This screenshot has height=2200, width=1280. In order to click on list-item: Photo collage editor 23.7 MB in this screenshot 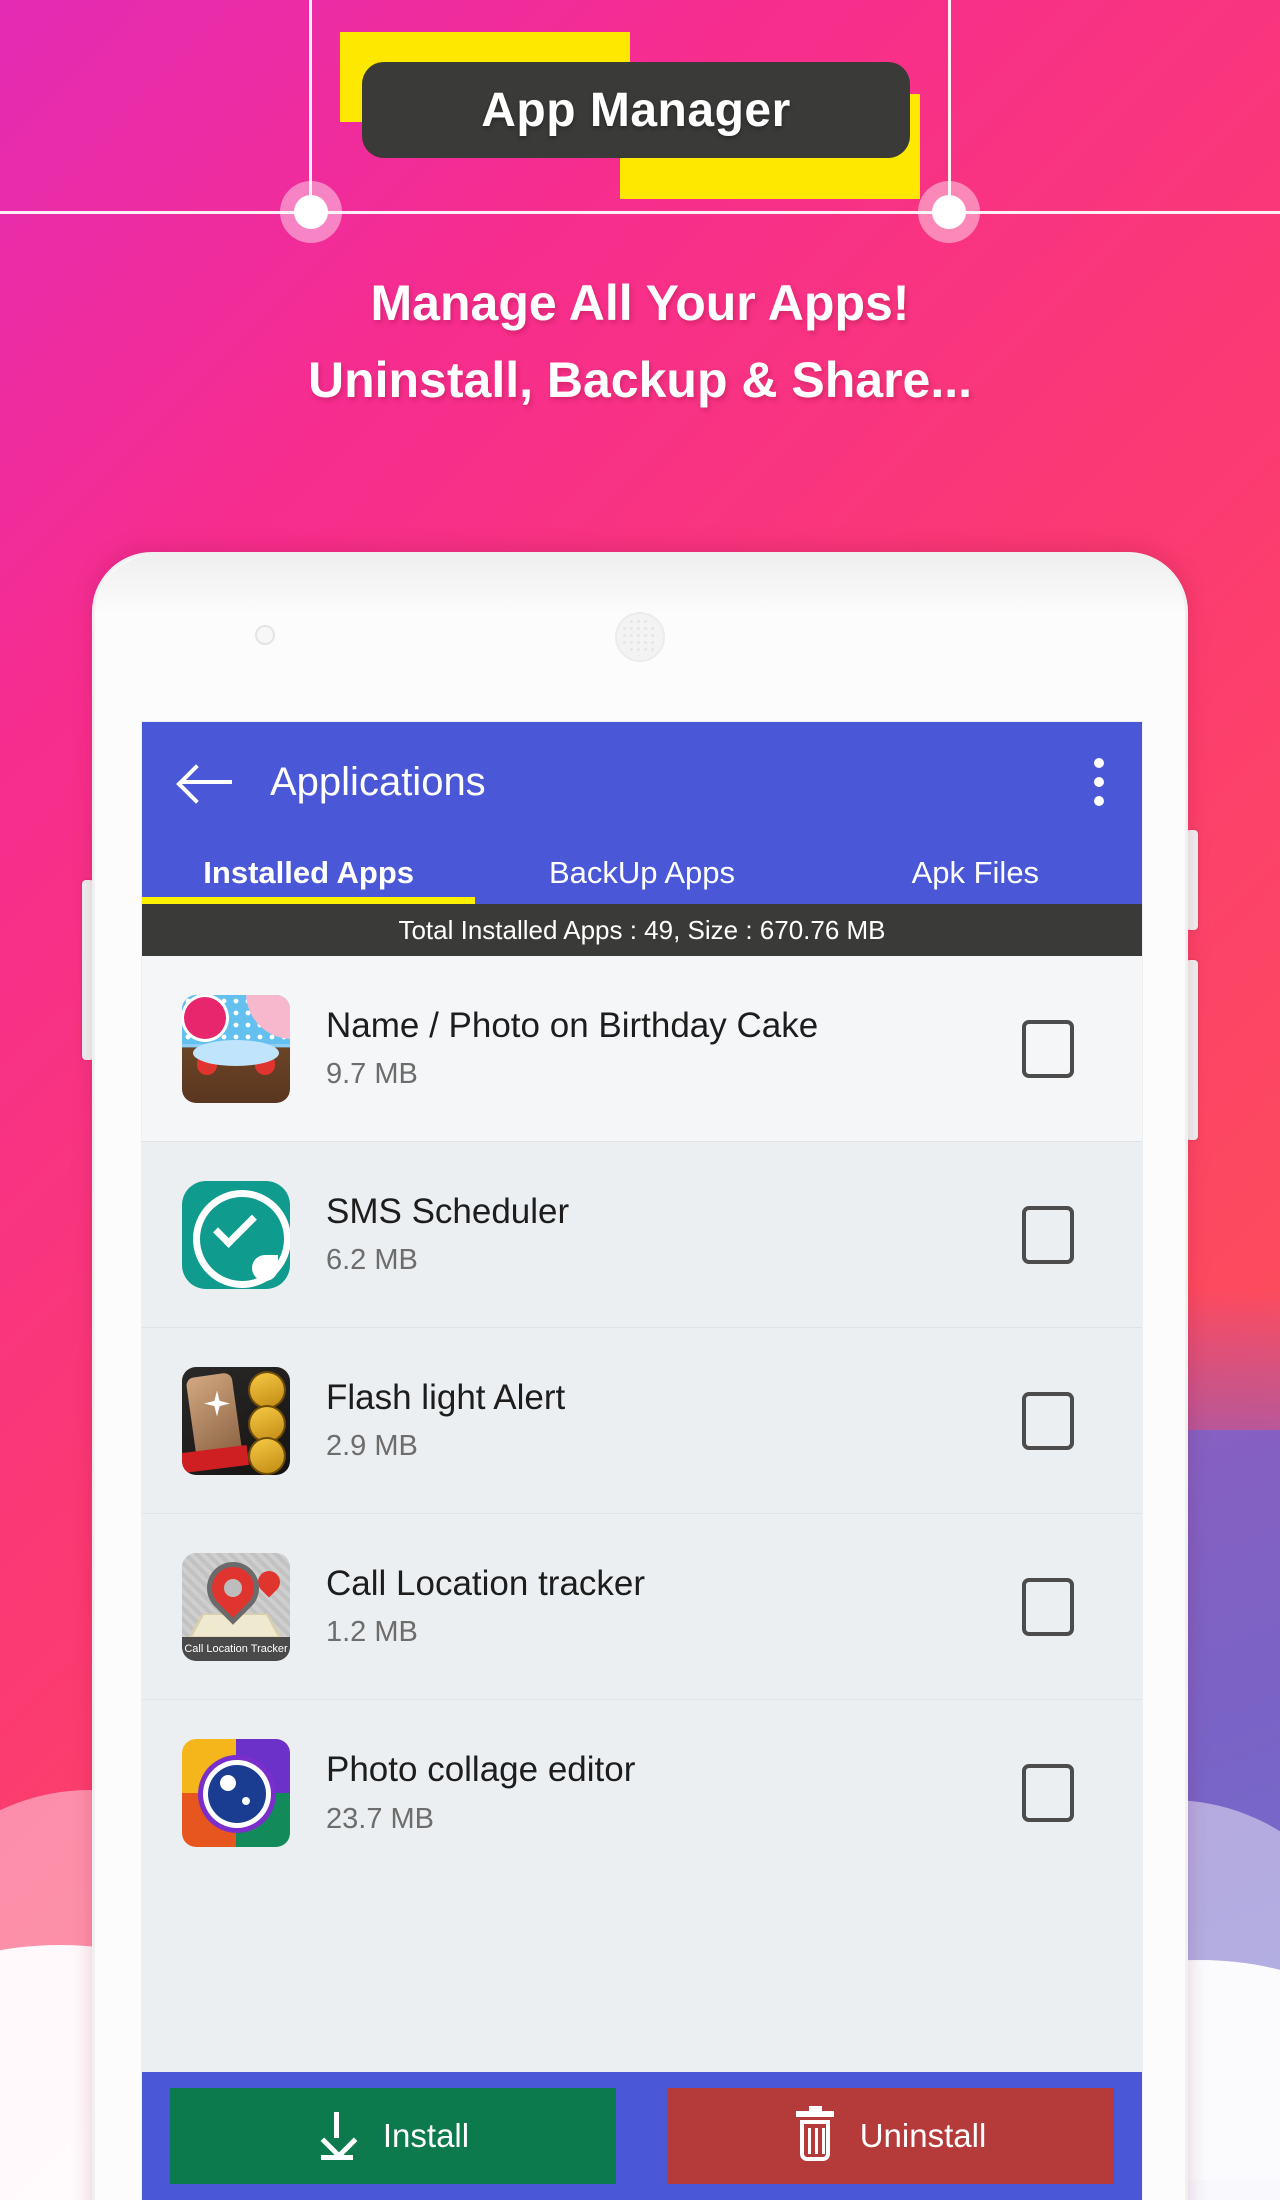, I will do `click(642, 1793)`.